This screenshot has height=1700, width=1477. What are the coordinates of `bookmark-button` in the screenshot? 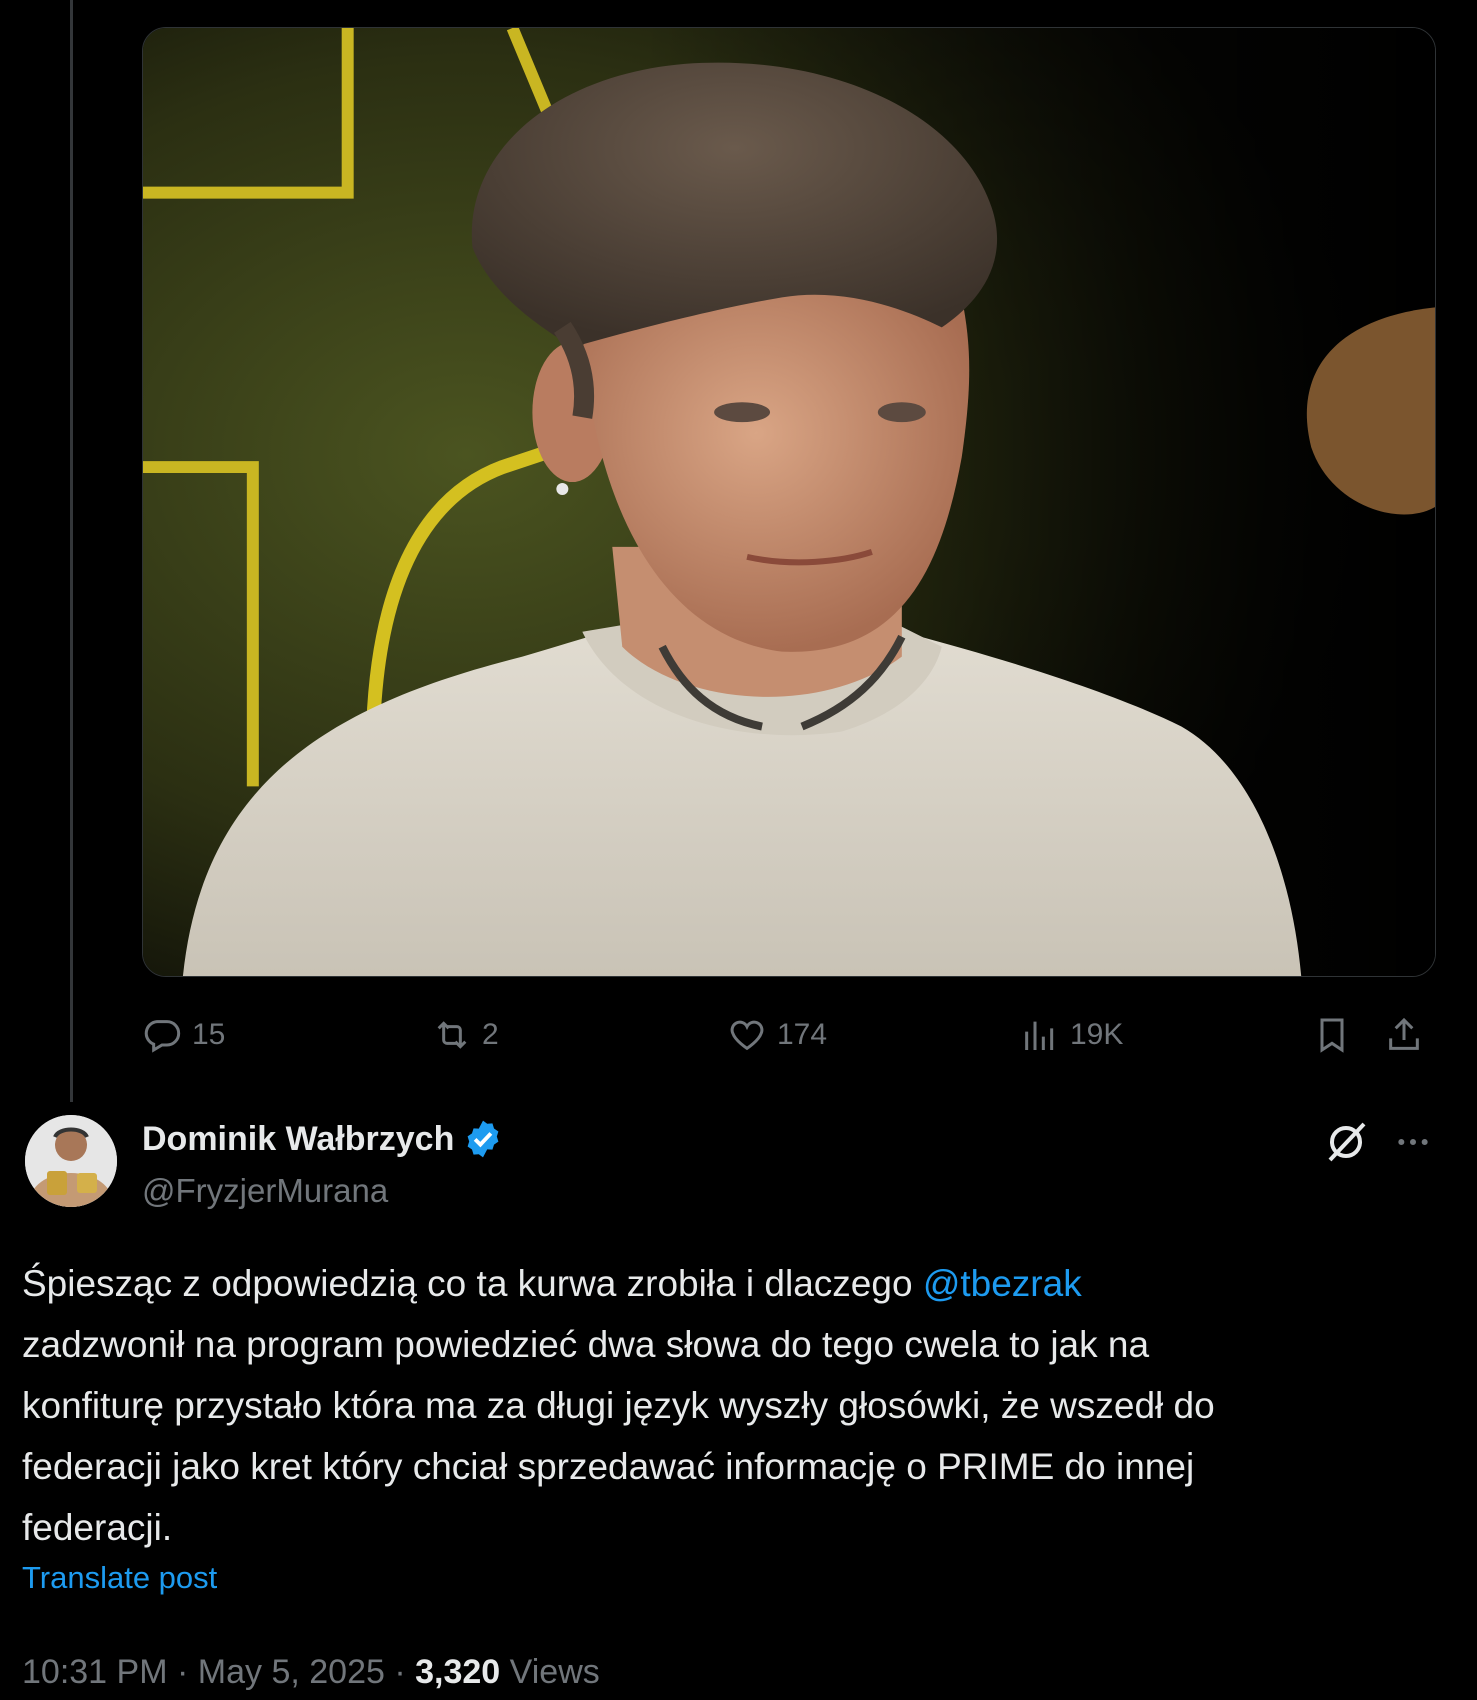 It's located at (1332, 1035).